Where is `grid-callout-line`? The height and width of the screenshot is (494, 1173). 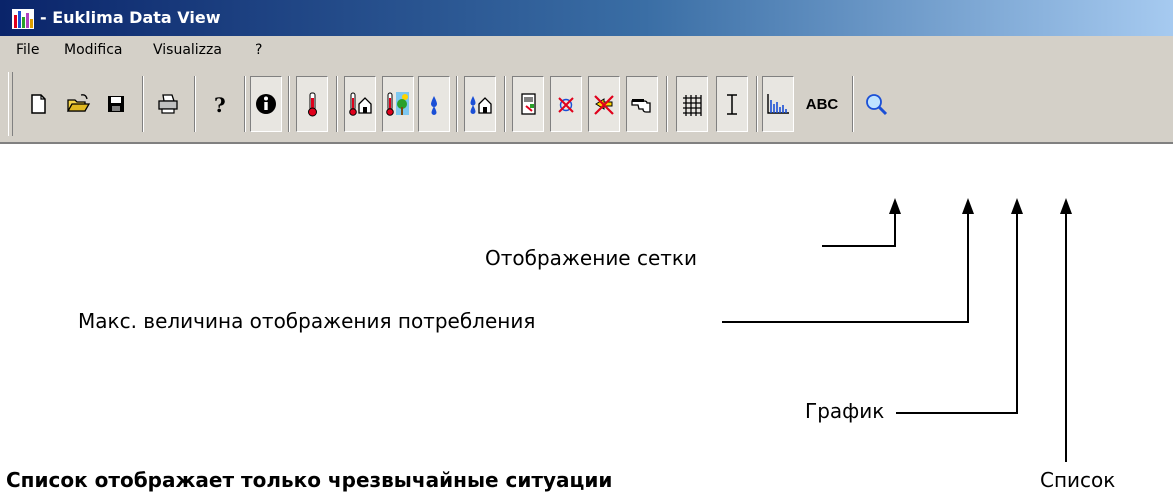 grid-callout-line is located at coordinates (859, 229).